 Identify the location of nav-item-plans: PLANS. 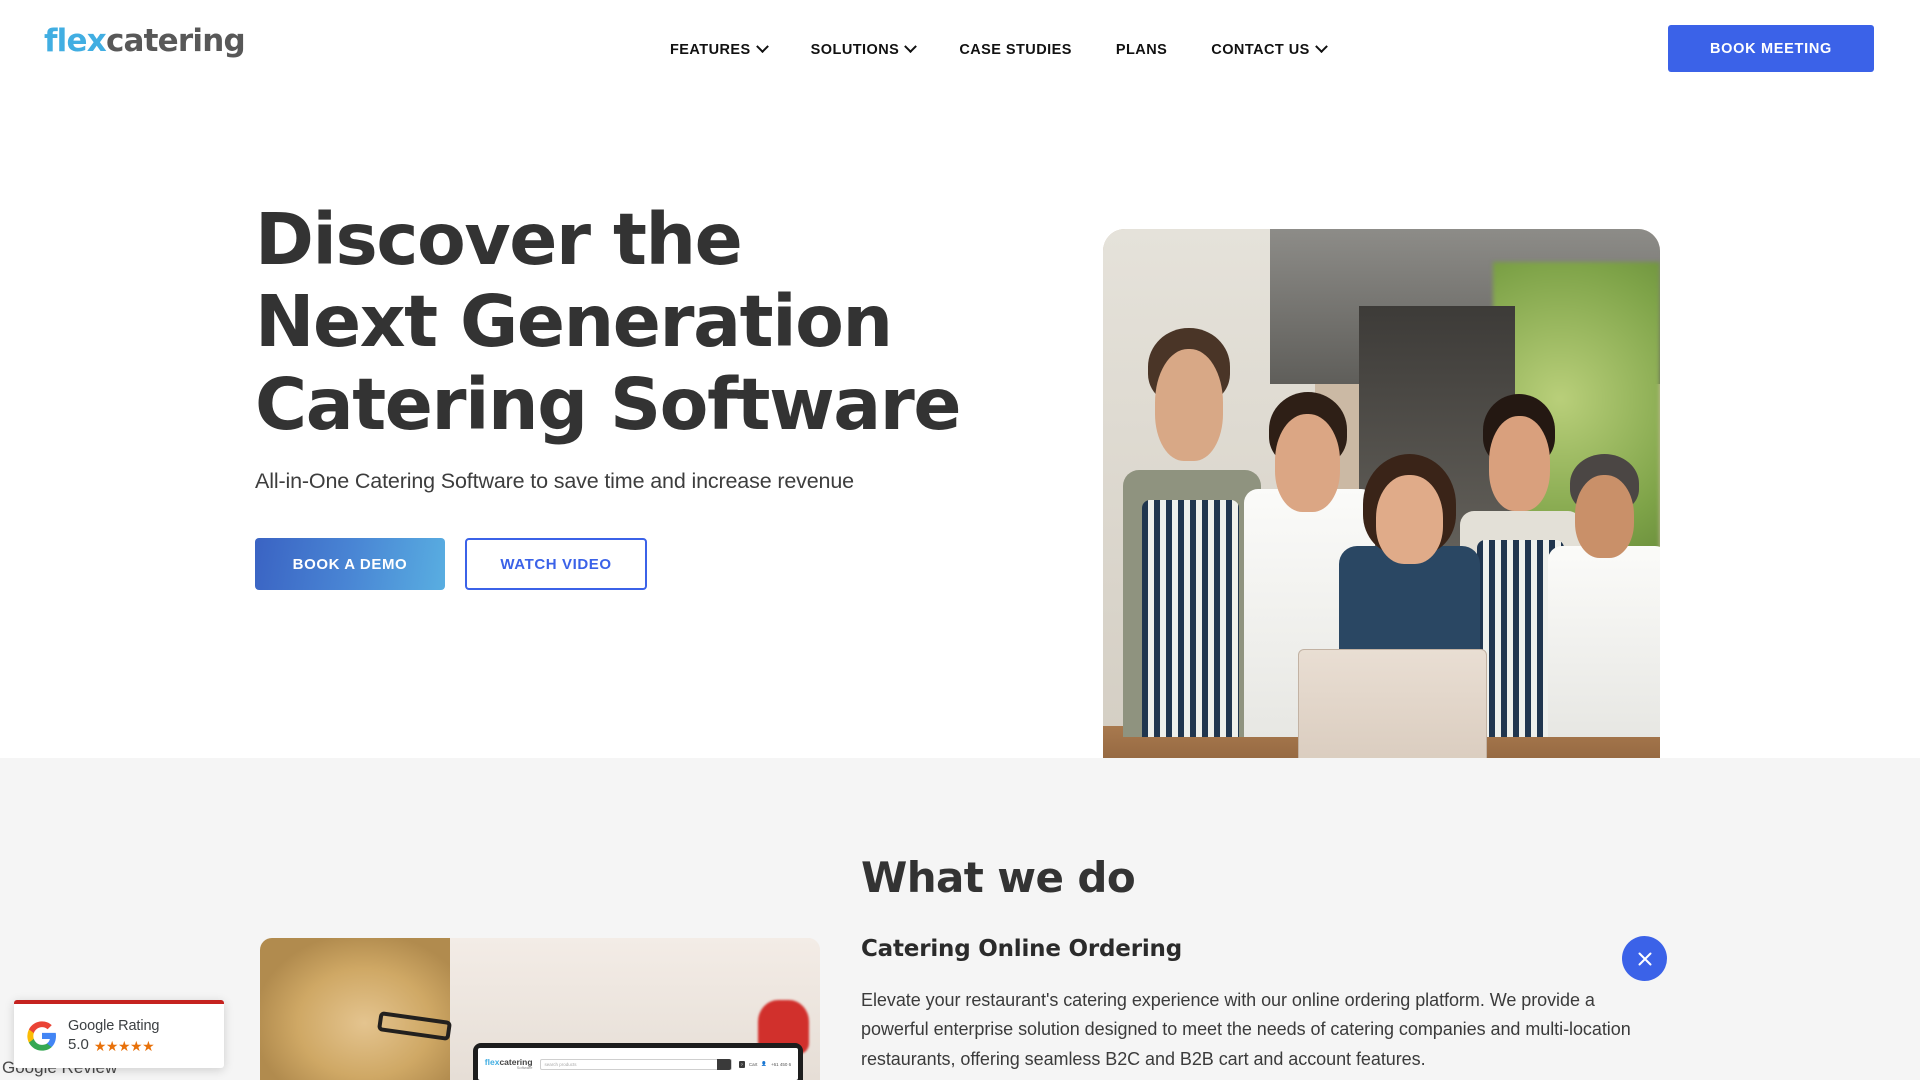
(1141, 49).